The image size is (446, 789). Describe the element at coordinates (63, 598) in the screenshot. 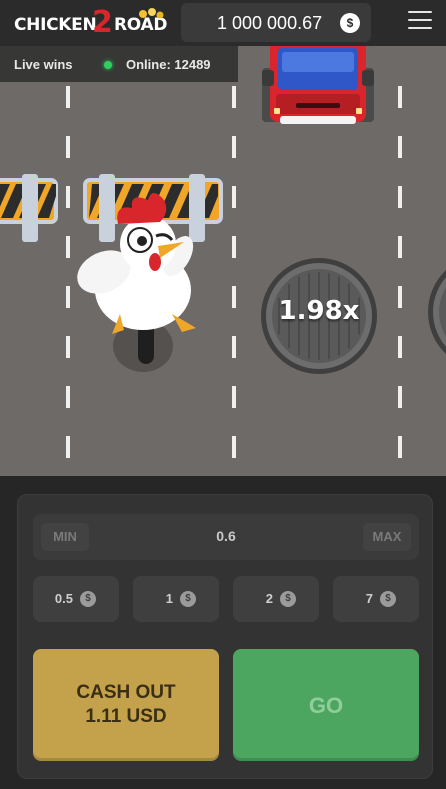

I see `quick-bet-label: 0.5` at that location.